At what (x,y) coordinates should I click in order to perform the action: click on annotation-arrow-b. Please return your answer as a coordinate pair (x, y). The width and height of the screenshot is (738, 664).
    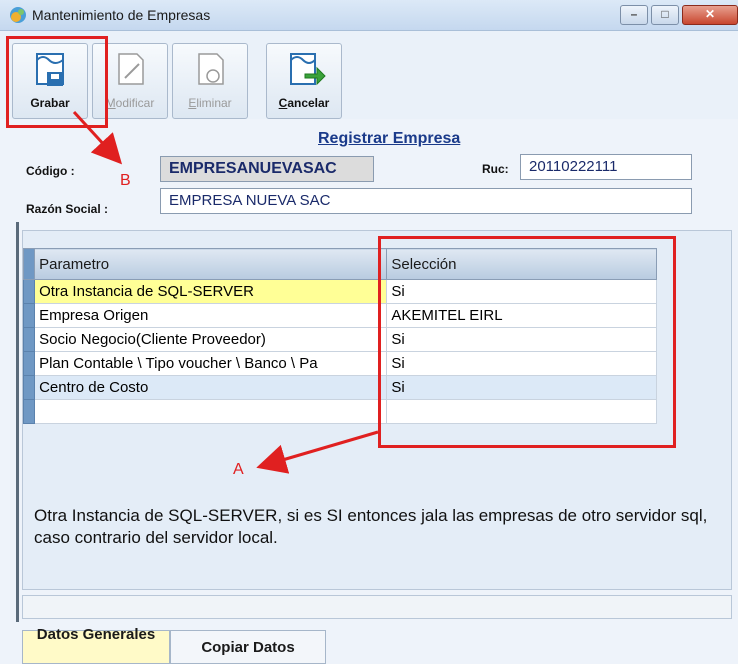
    Looking at the image, I should click on (97, 137).